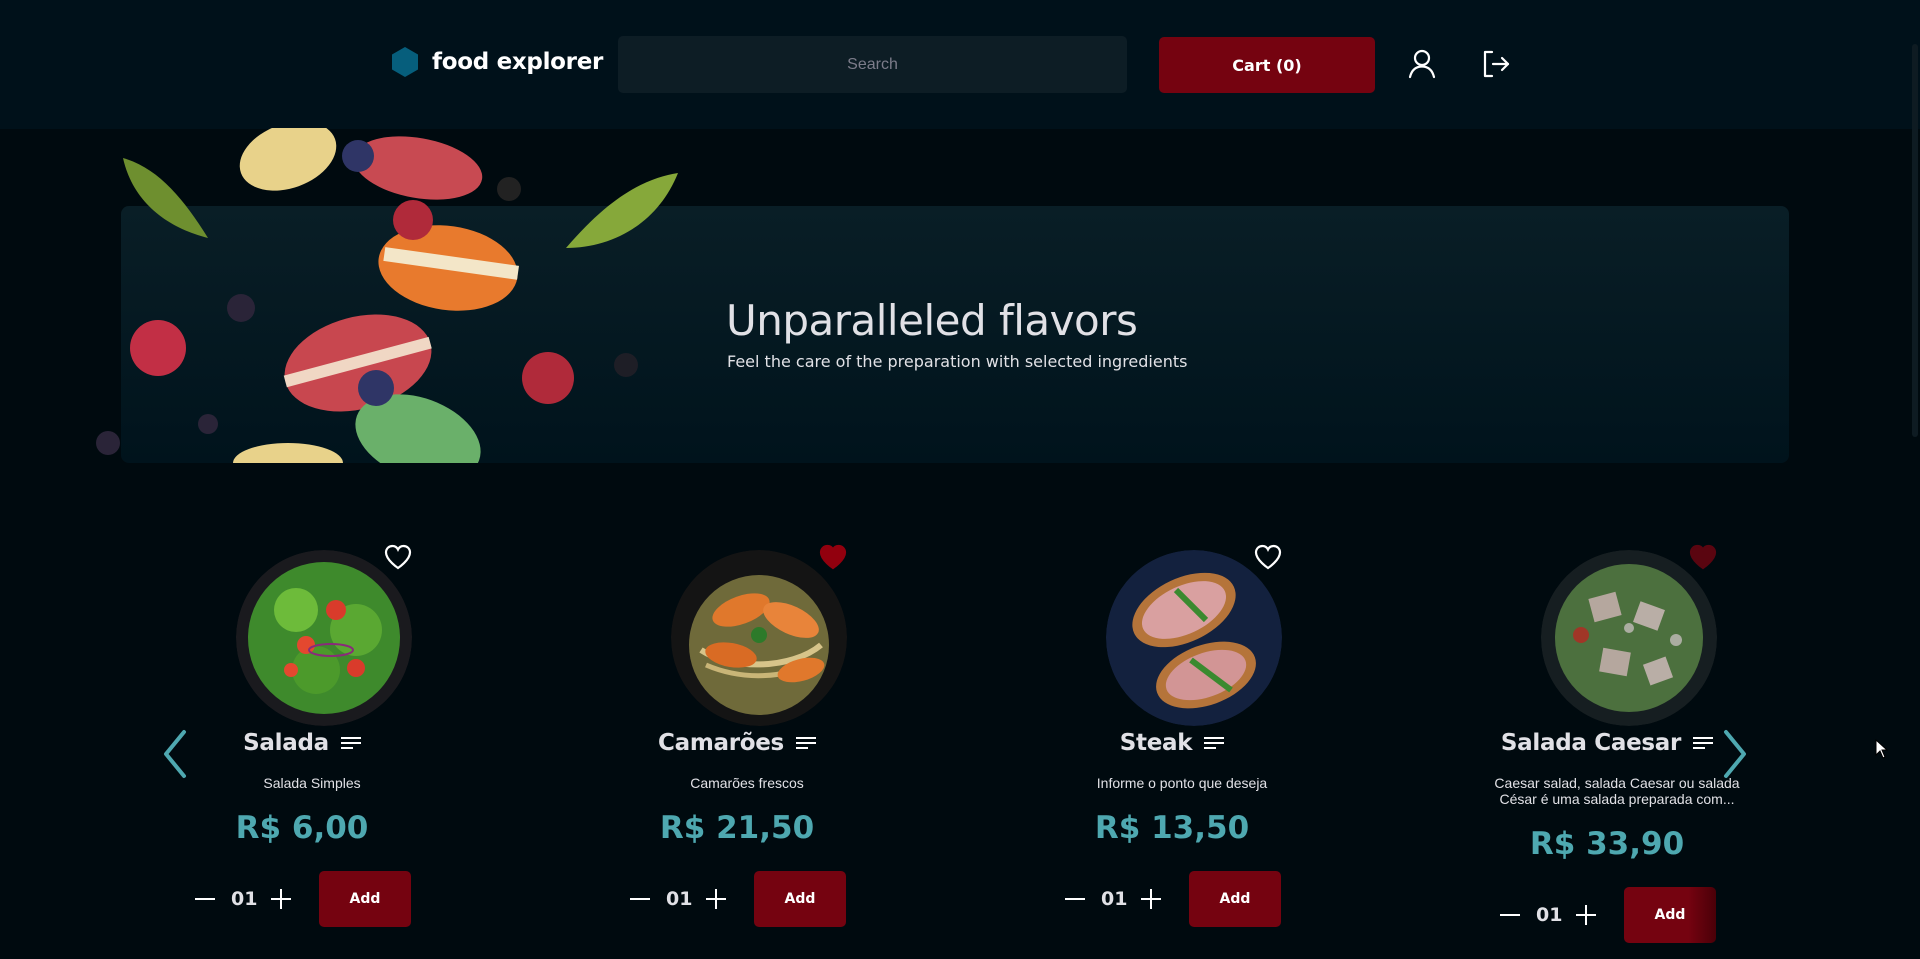 This screenshot has height=959, width=1920. I want to click on dish-card: Salada Salada Simples R$ 6,00 01 Add, so click(302, 749).